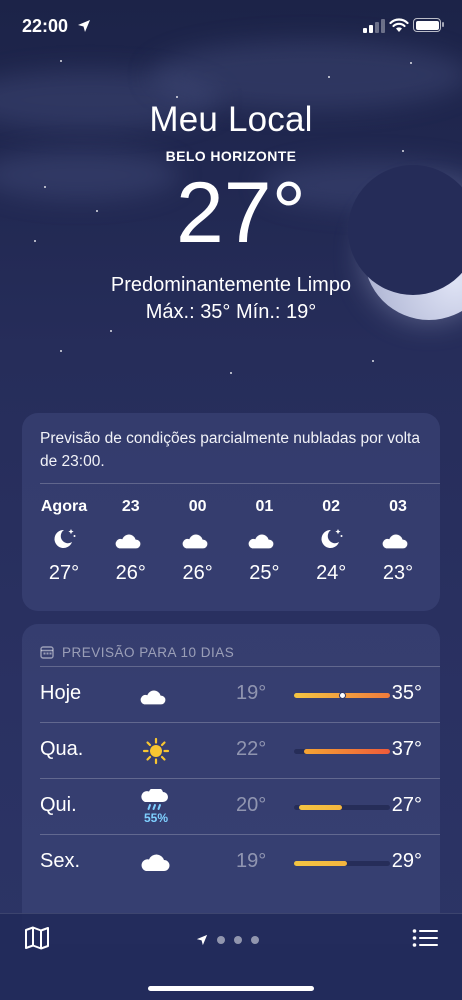 The width and height of the screenshot is (462, 1000). I want to click on hour-label: Agora, so click(64, 506).